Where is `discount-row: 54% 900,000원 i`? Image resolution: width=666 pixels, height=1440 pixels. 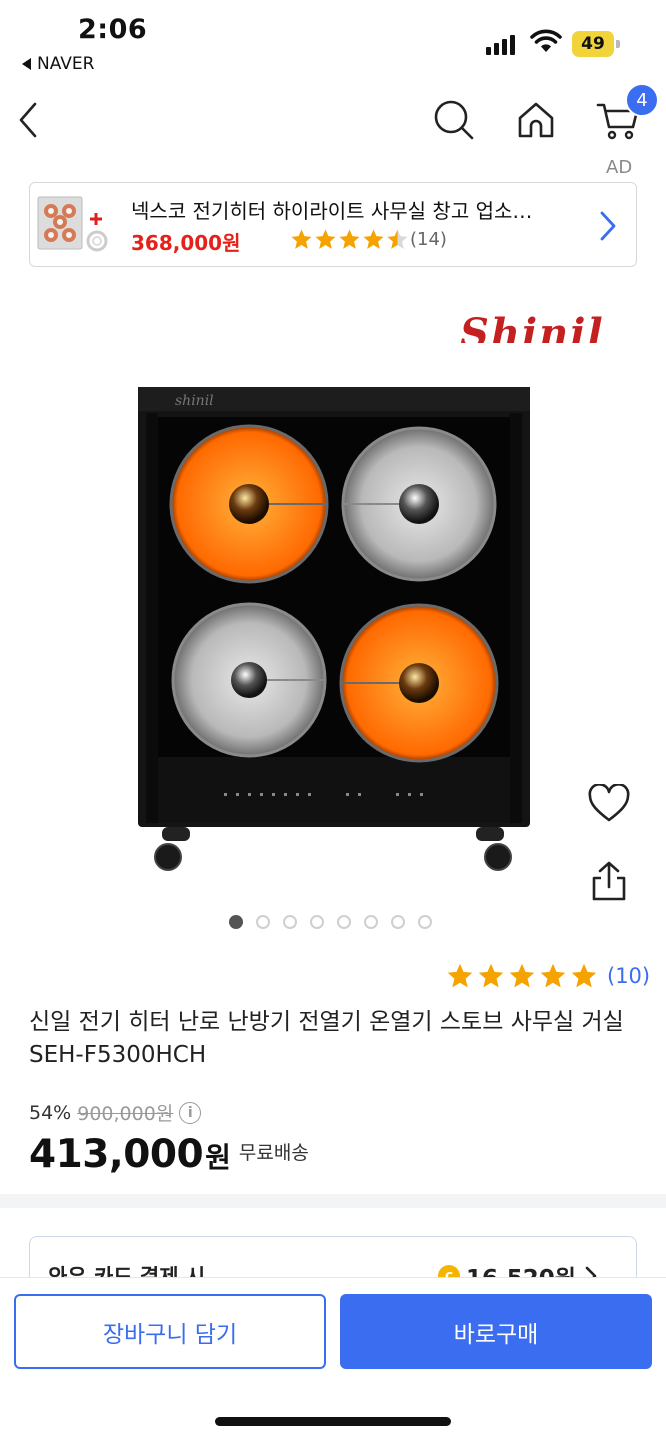 discount-row: 54% 900,000원 i is located at coordinates (115, 1112).